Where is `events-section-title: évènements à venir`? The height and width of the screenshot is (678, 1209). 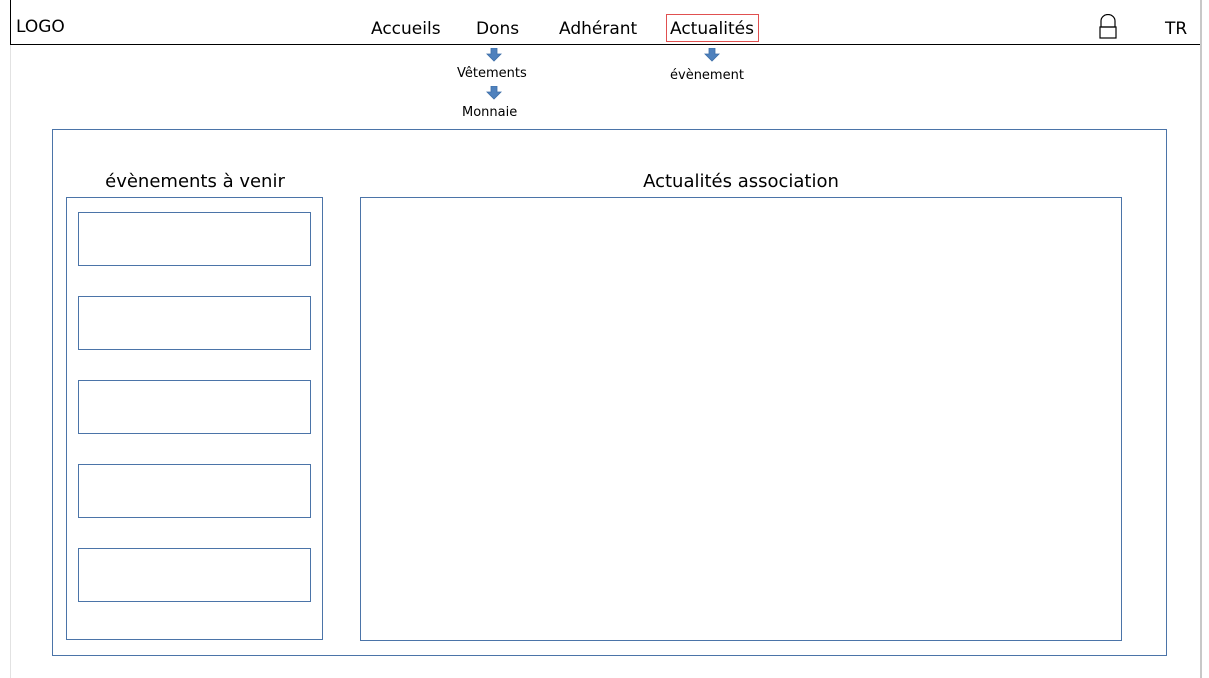 events-section-title: évènements à venir is located at coordinates (195, 181).